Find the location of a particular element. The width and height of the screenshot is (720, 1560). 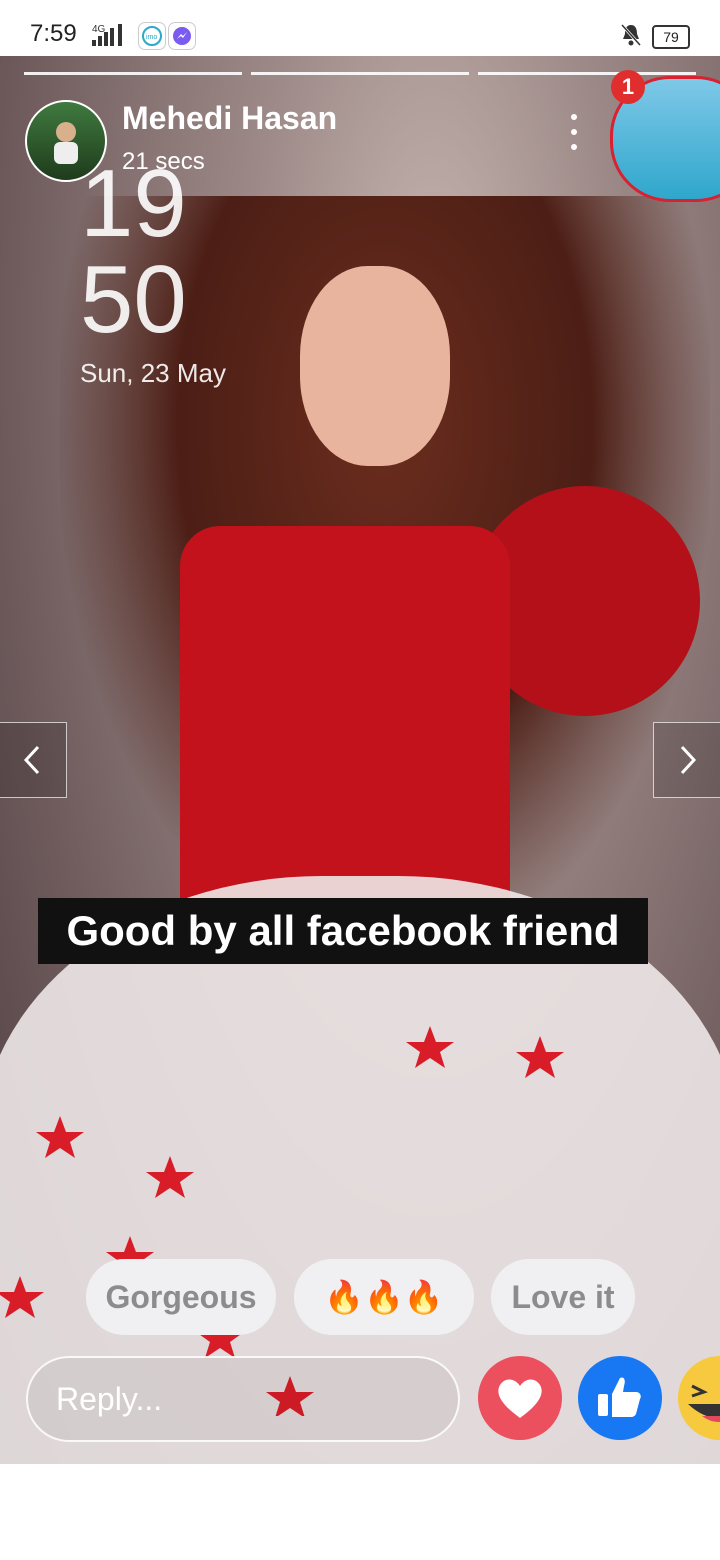

story-caption: Good by all facebook friend is located at coordinates (343, 931).